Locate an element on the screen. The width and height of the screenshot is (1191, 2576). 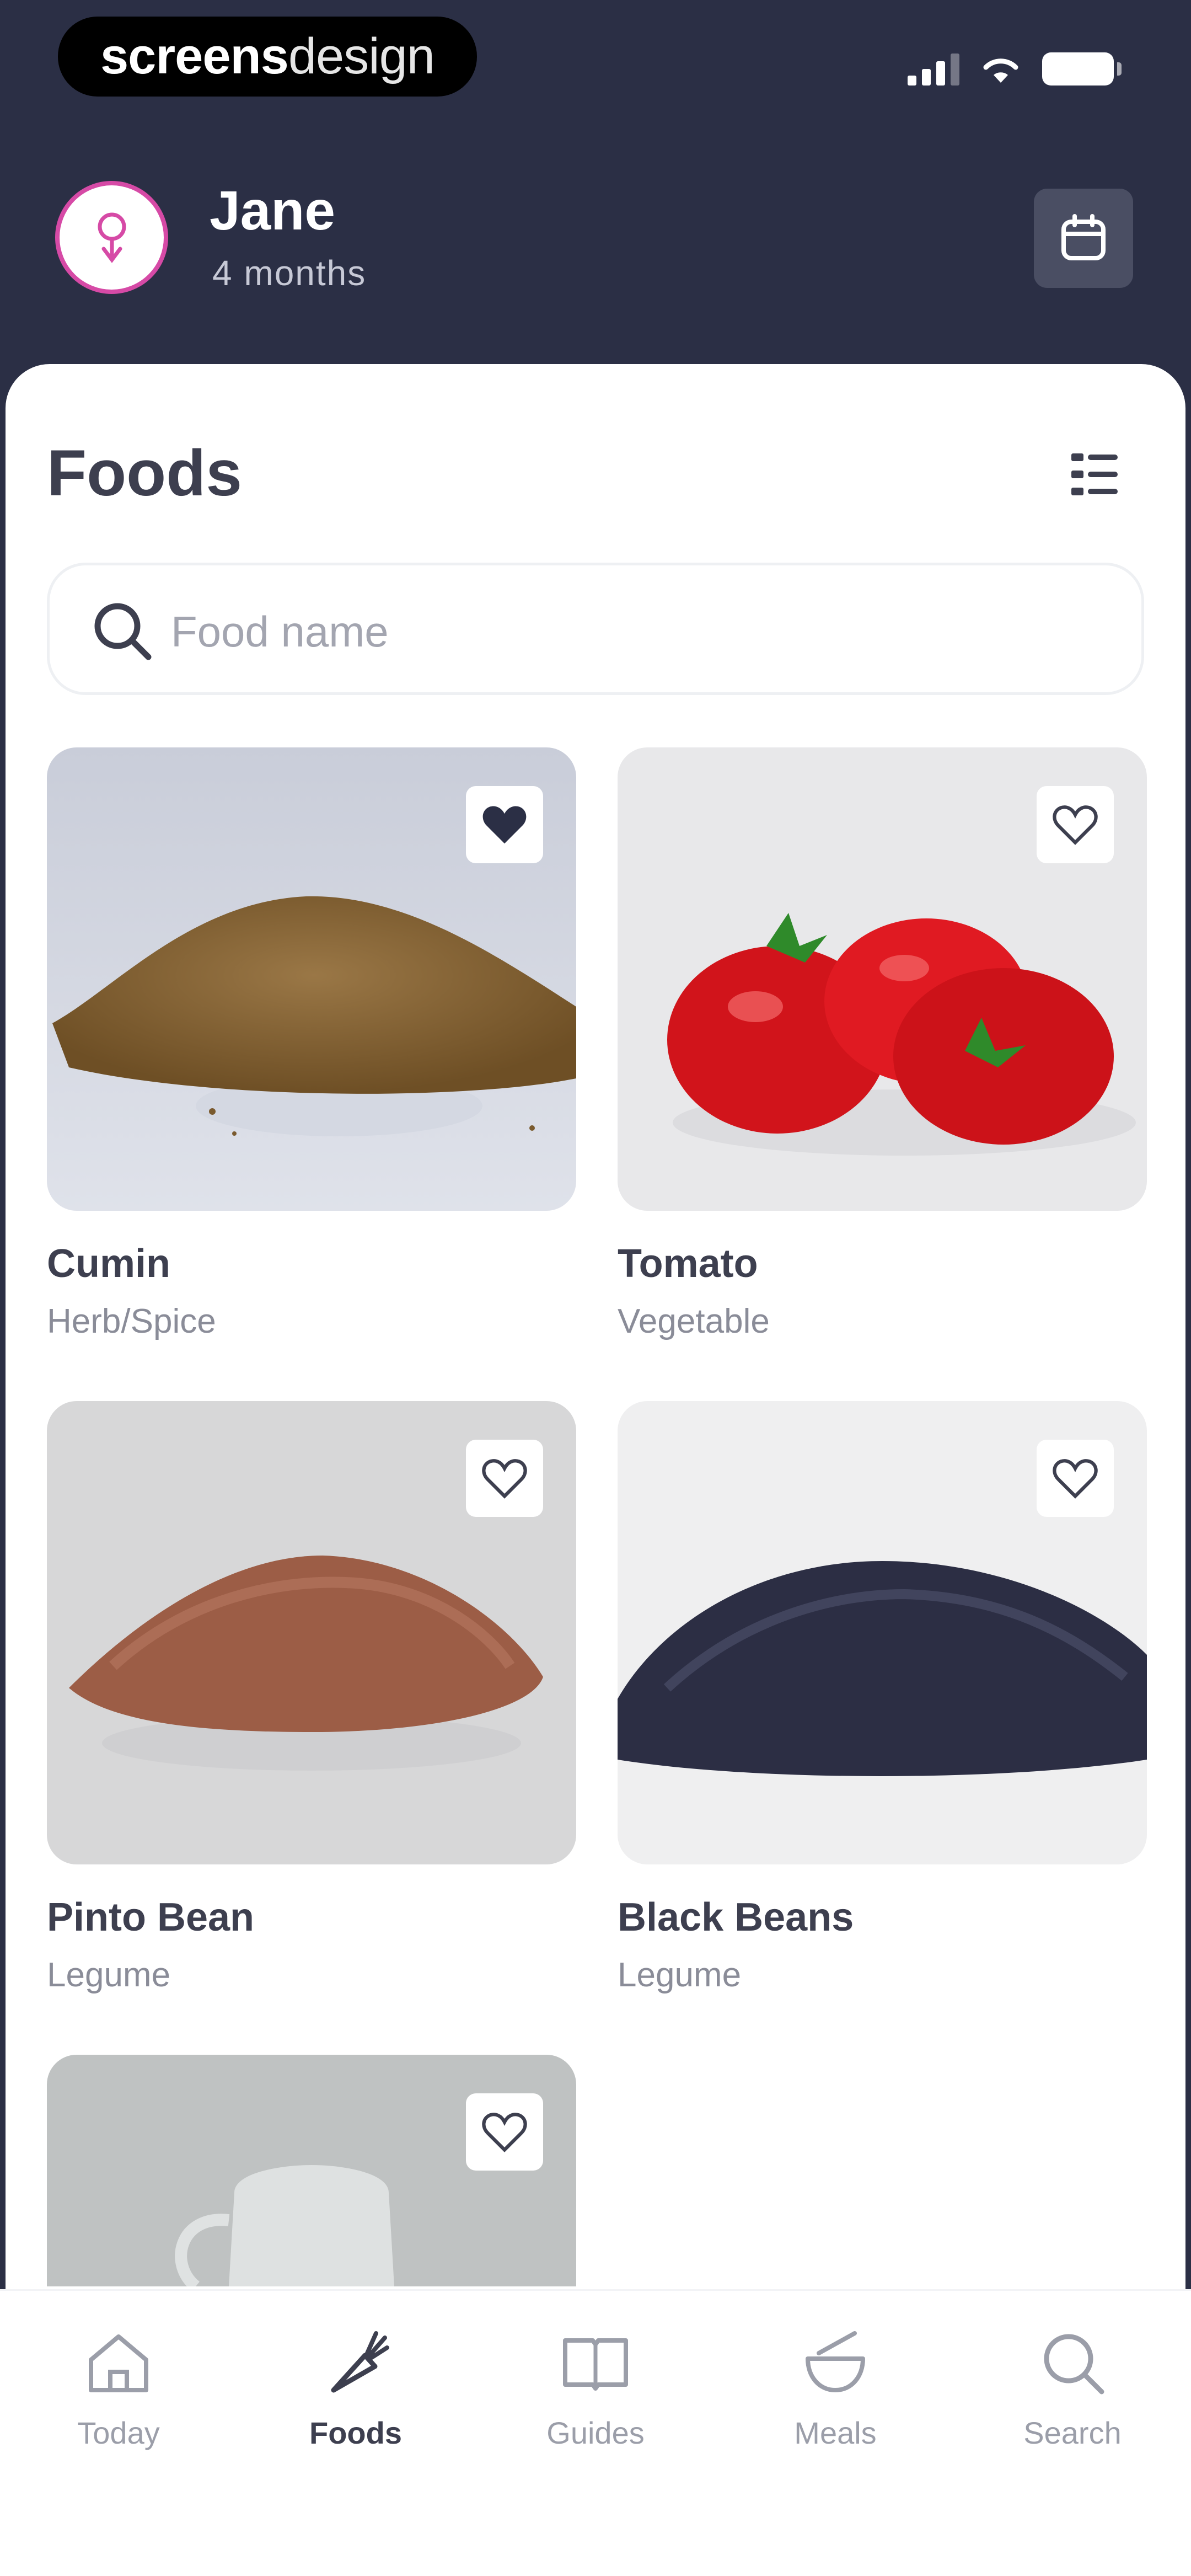
food-card-partial is located at coordinates (311, 2170).